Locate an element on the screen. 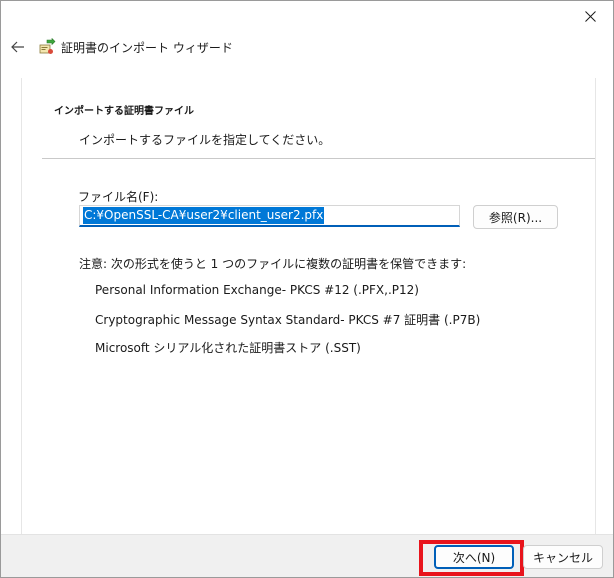 This screenshot has width=614, height=578. close-button is located at coordinates (590, 16).